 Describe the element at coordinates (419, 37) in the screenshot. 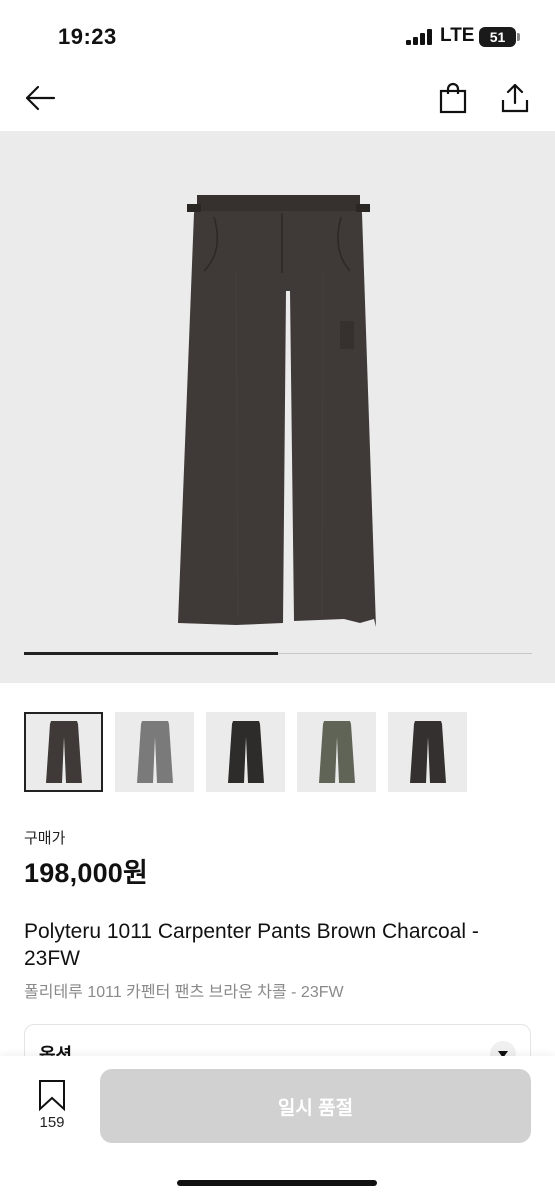

I see `signal-icon` at that location.